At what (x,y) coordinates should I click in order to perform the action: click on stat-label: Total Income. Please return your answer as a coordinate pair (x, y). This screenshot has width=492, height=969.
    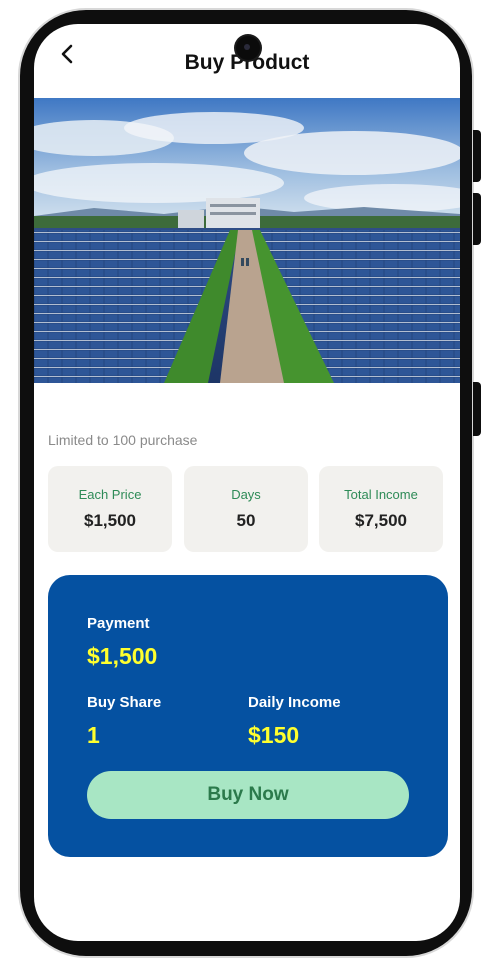
    Looking at the image, I should click on (381, 494).